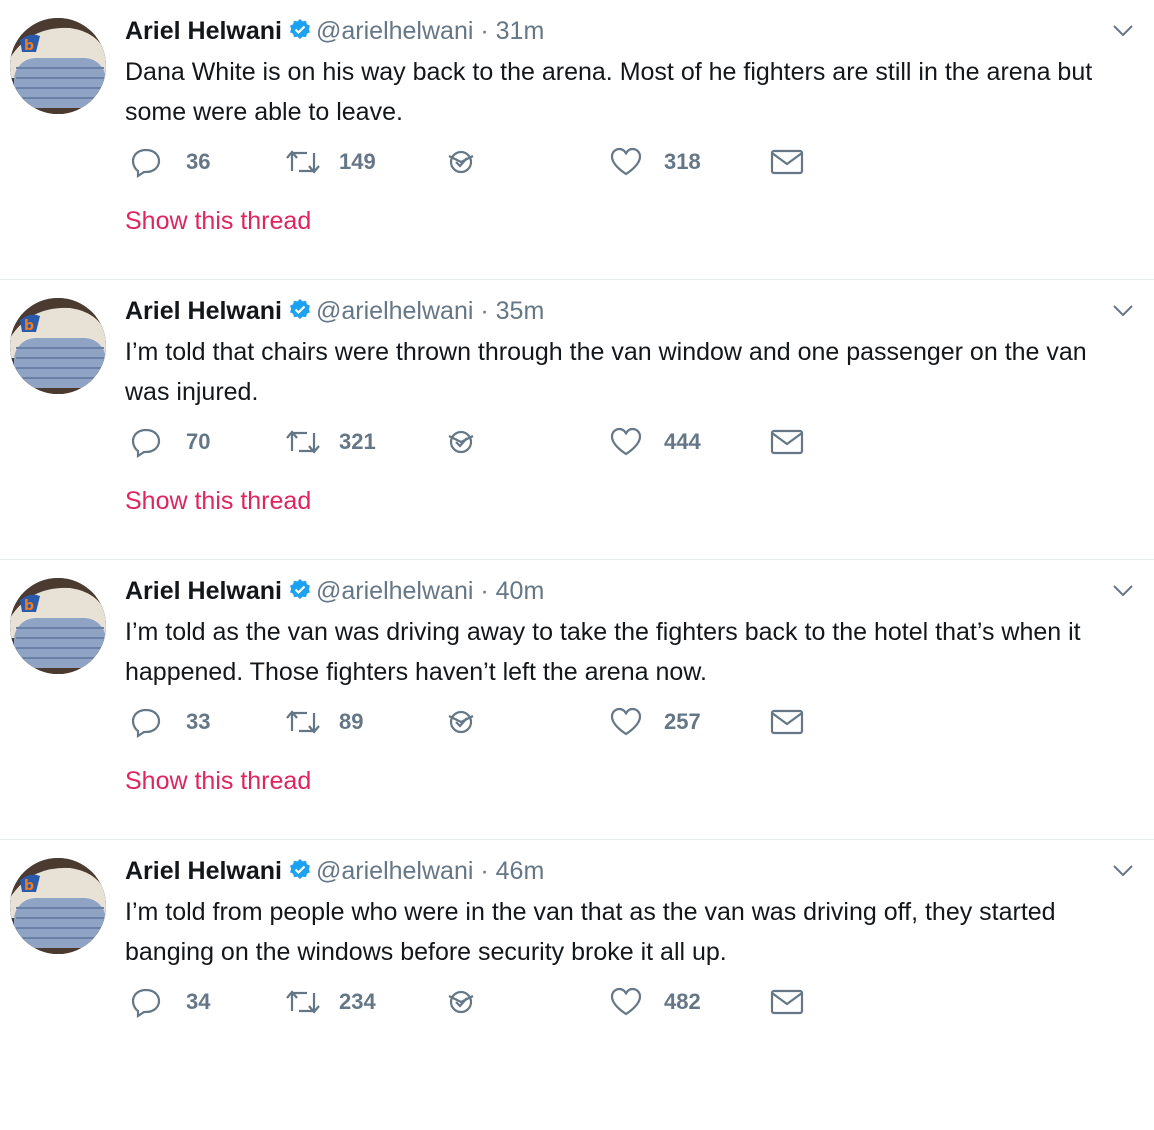 The height and width of the screenshot is (1130, 1154). I want to click on tweet-header: Ariel Helwani @arielhelwani · 35m, so click(334, 312).